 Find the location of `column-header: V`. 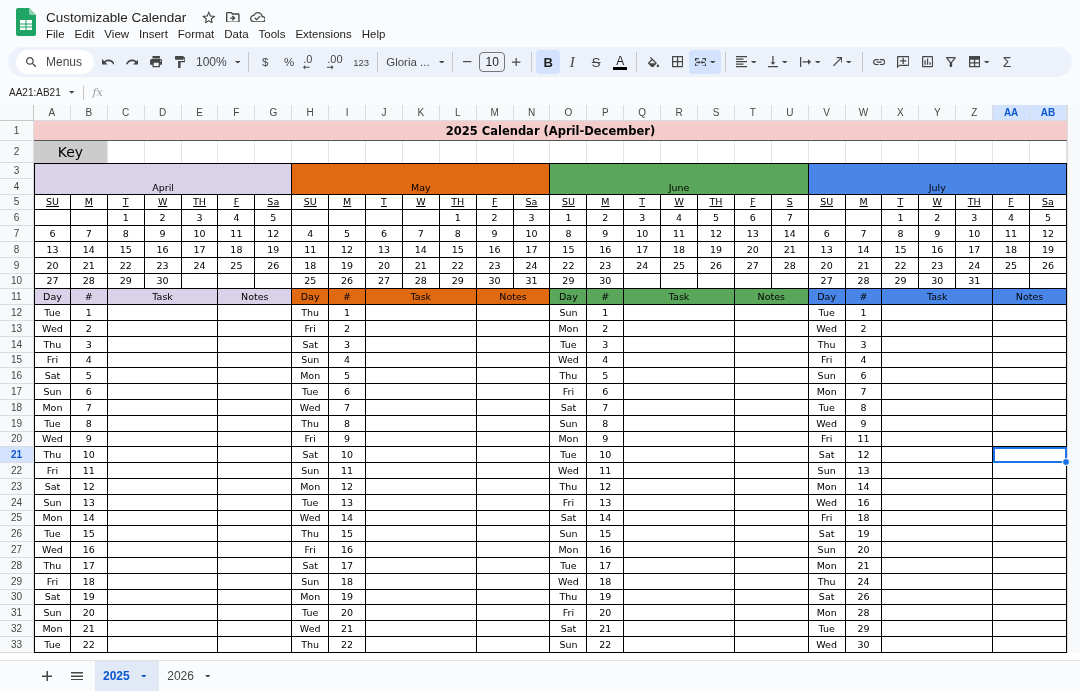

column-header: V is located at coordinates (827, 113).